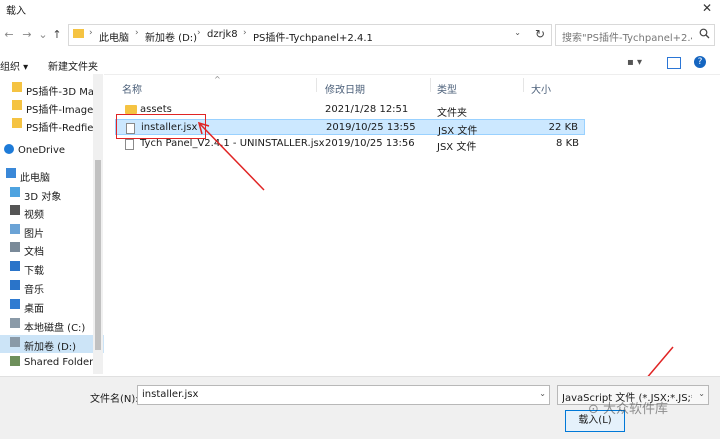 The image size is (720, 439). I want to click on filename-label: 文件名(N):, so click(114, 399).